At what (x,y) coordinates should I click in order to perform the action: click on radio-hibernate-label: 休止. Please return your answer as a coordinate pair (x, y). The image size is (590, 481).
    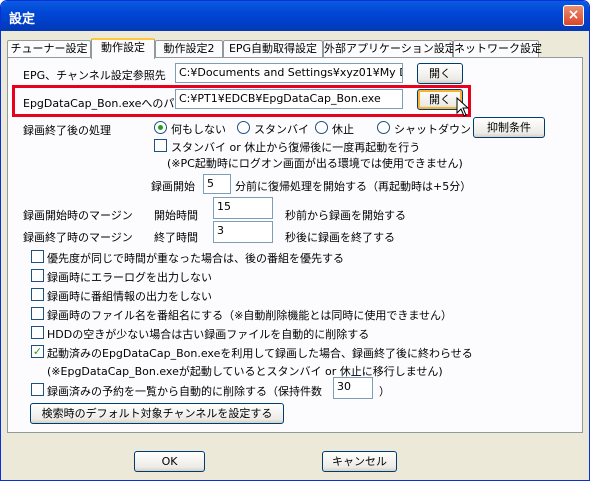
    Looking at the image, I should click on (343, 129).